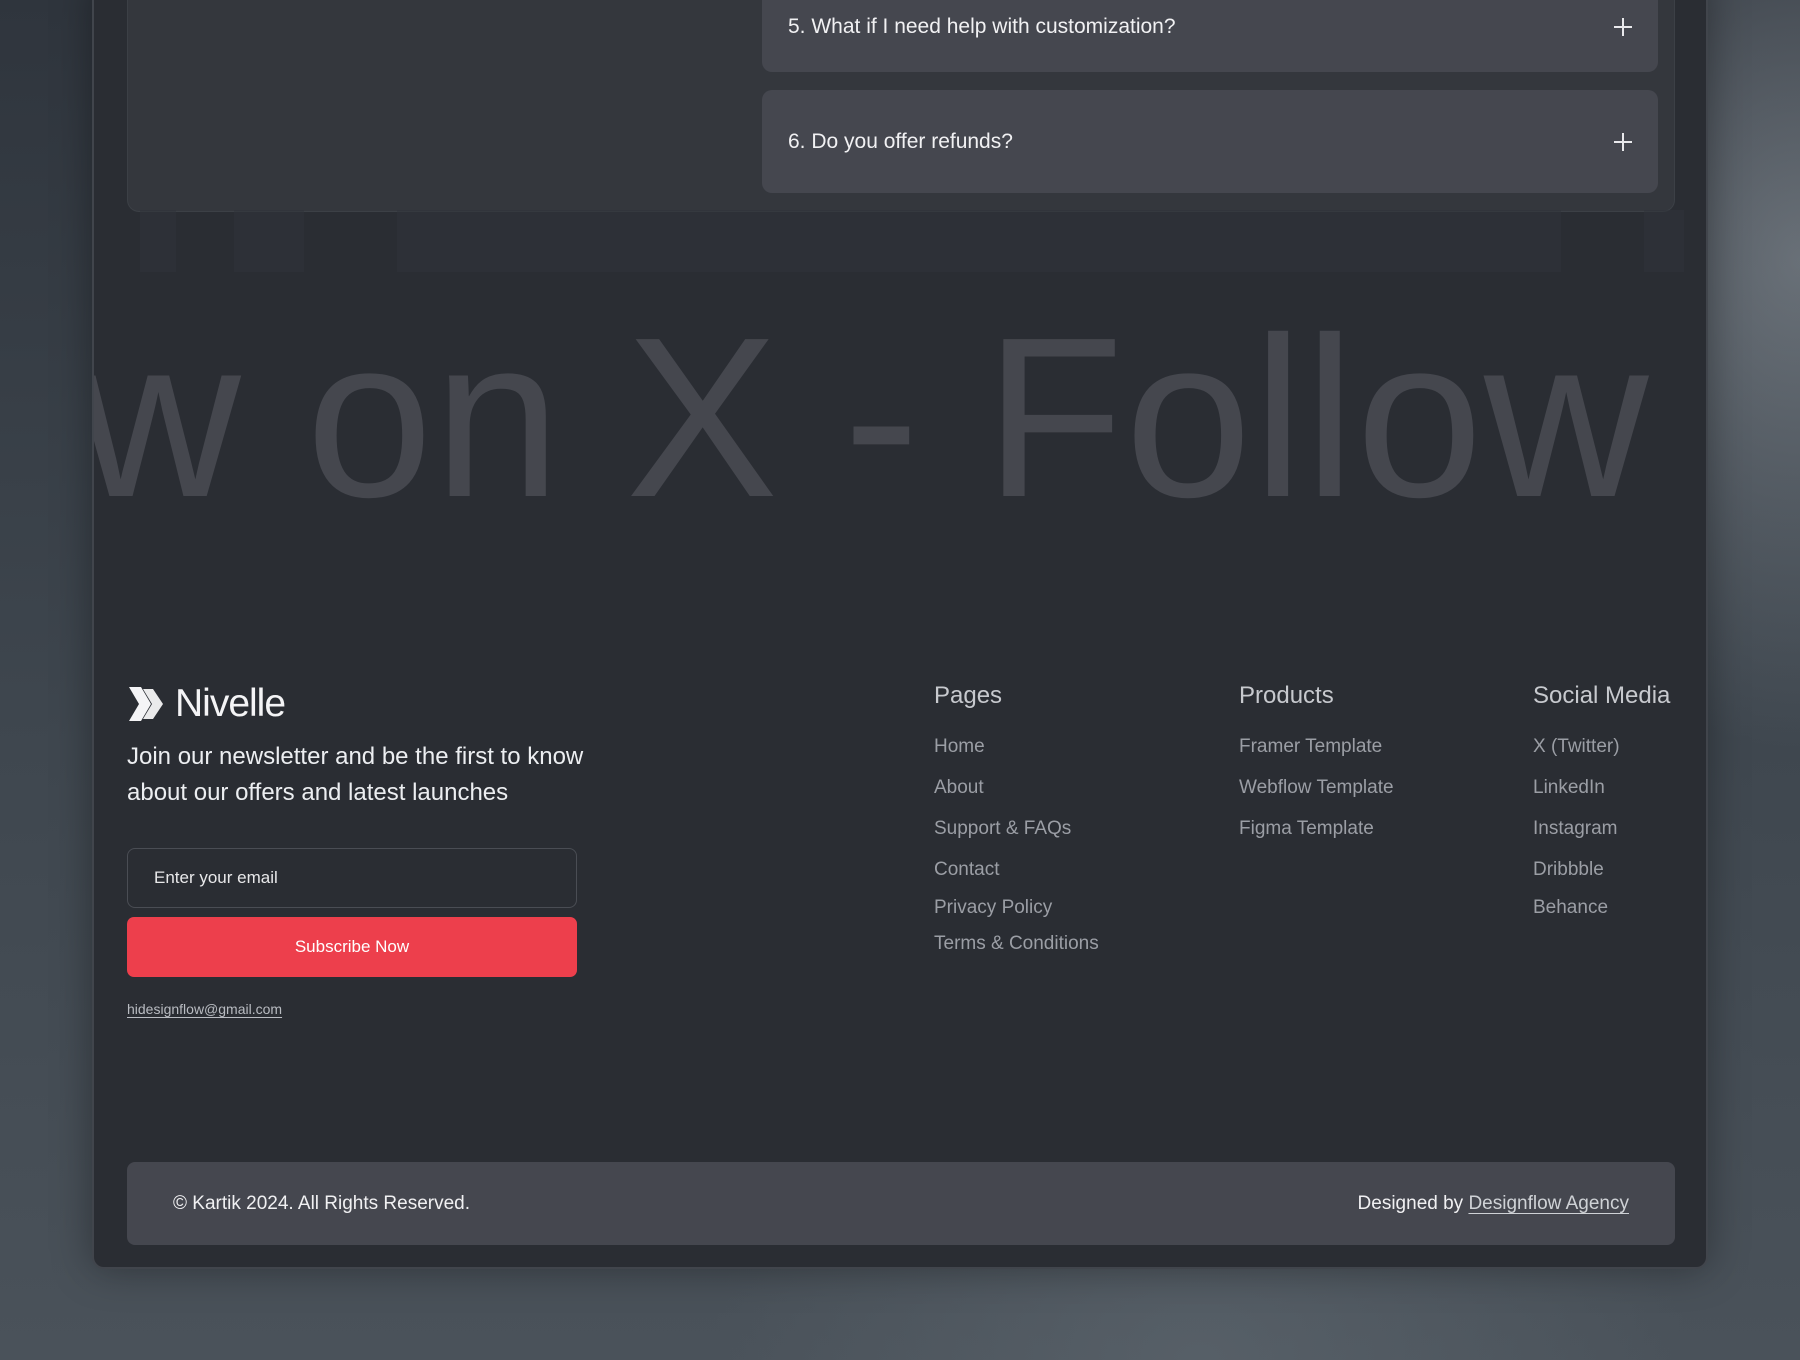  I want to click on footer-link-behance: Behance, so click(1570, 908).